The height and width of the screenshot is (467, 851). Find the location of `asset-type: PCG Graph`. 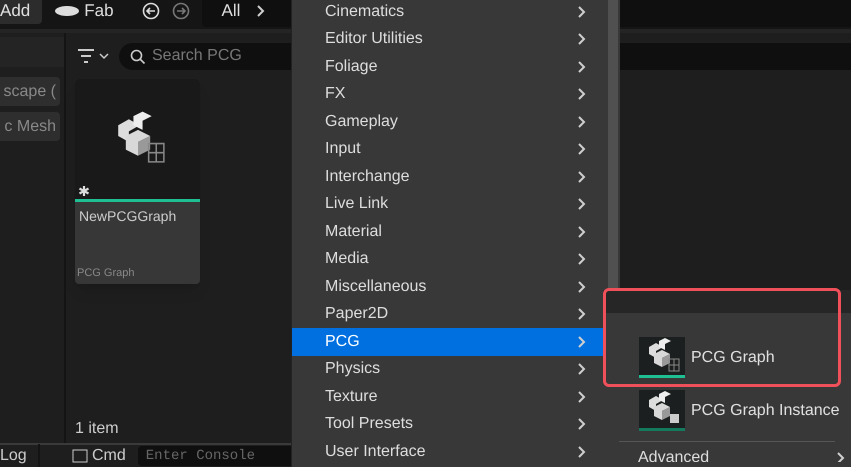

asset-type: PCG Graph is located at coordinates (106, 273).